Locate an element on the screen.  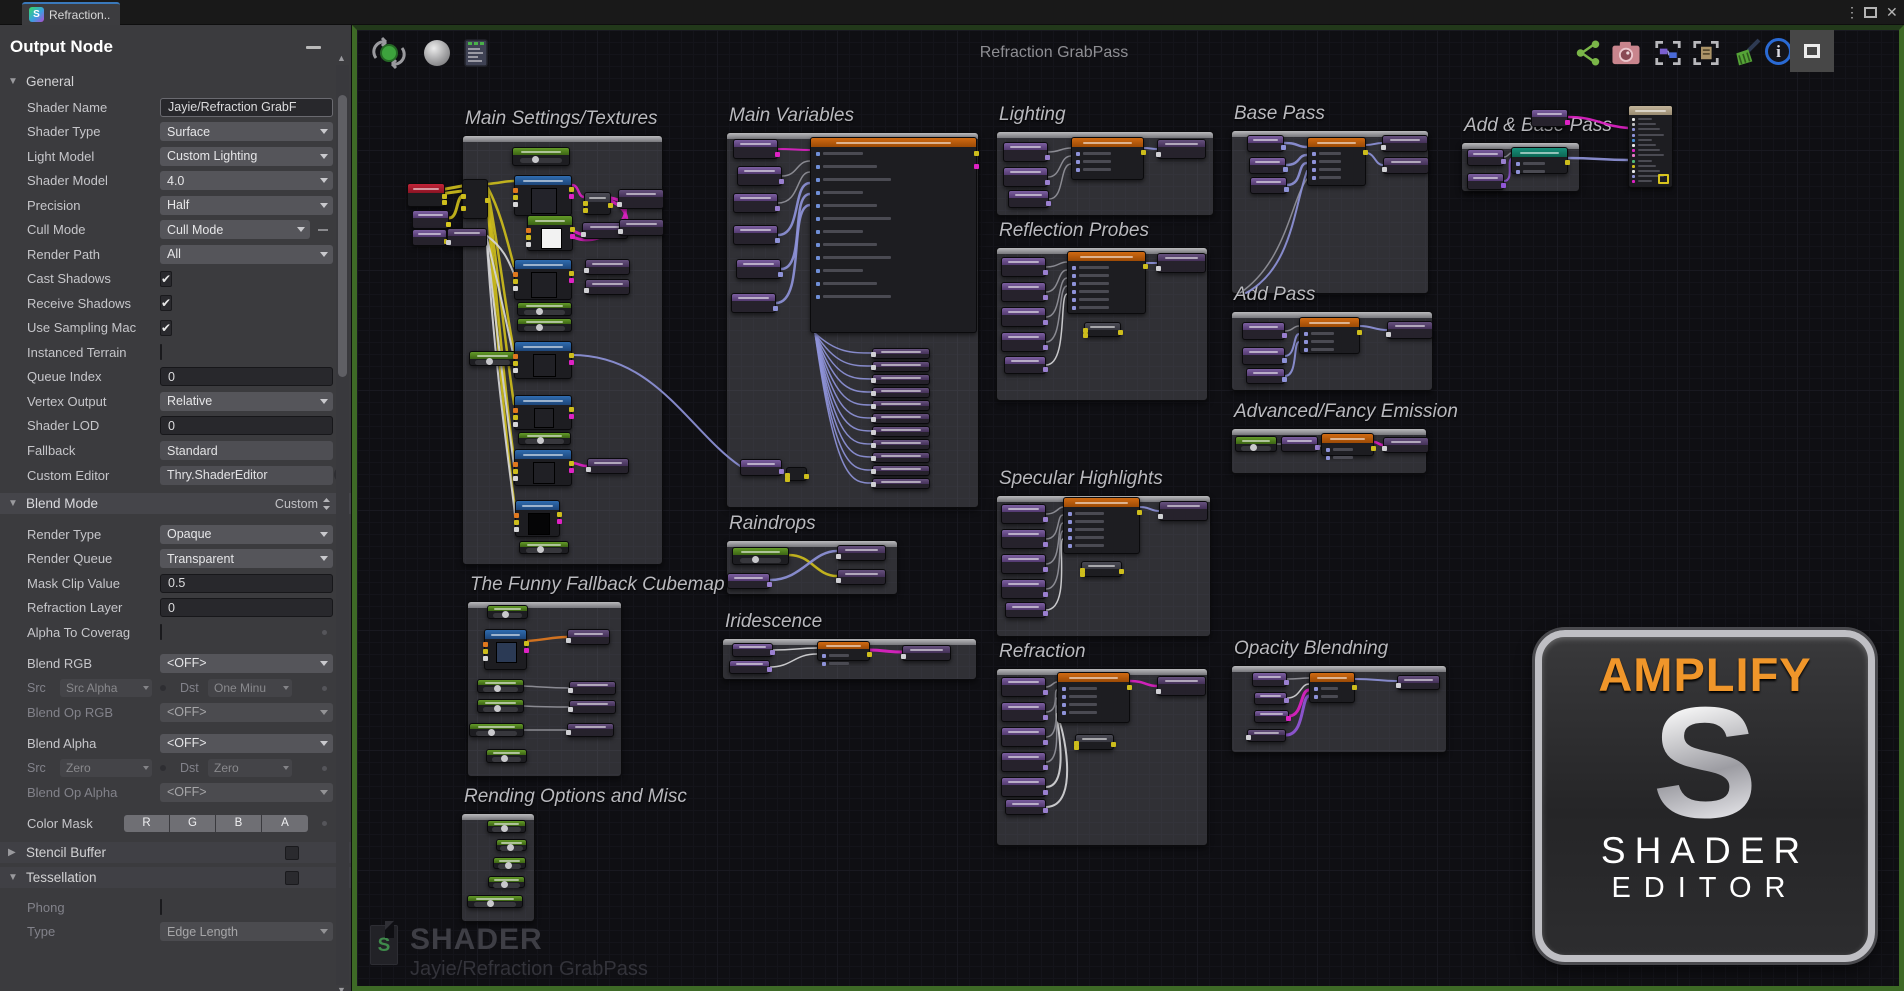
shader-node-pt is located at coordinates (550, 233).